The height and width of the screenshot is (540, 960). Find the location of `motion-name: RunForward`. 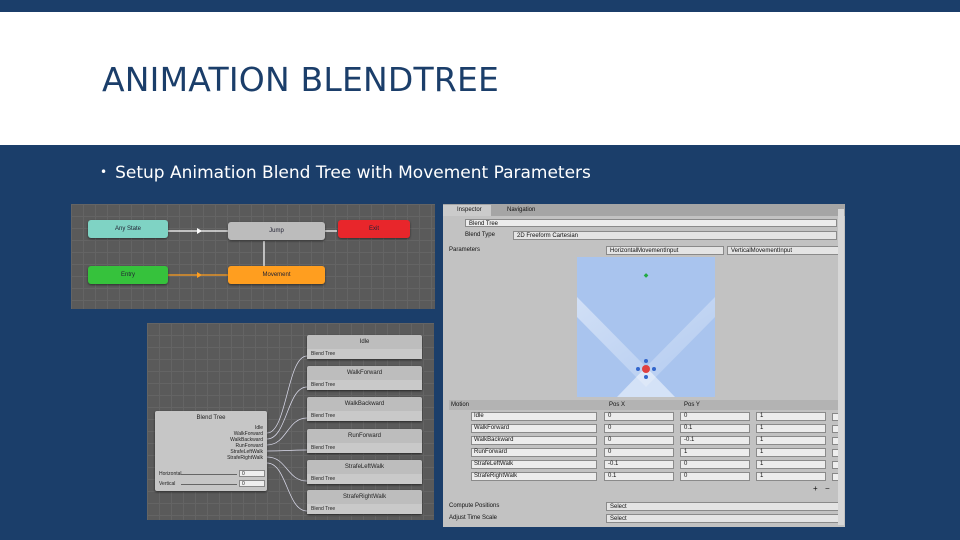

motion-name: RunForward is located at coordinates (534, 452).